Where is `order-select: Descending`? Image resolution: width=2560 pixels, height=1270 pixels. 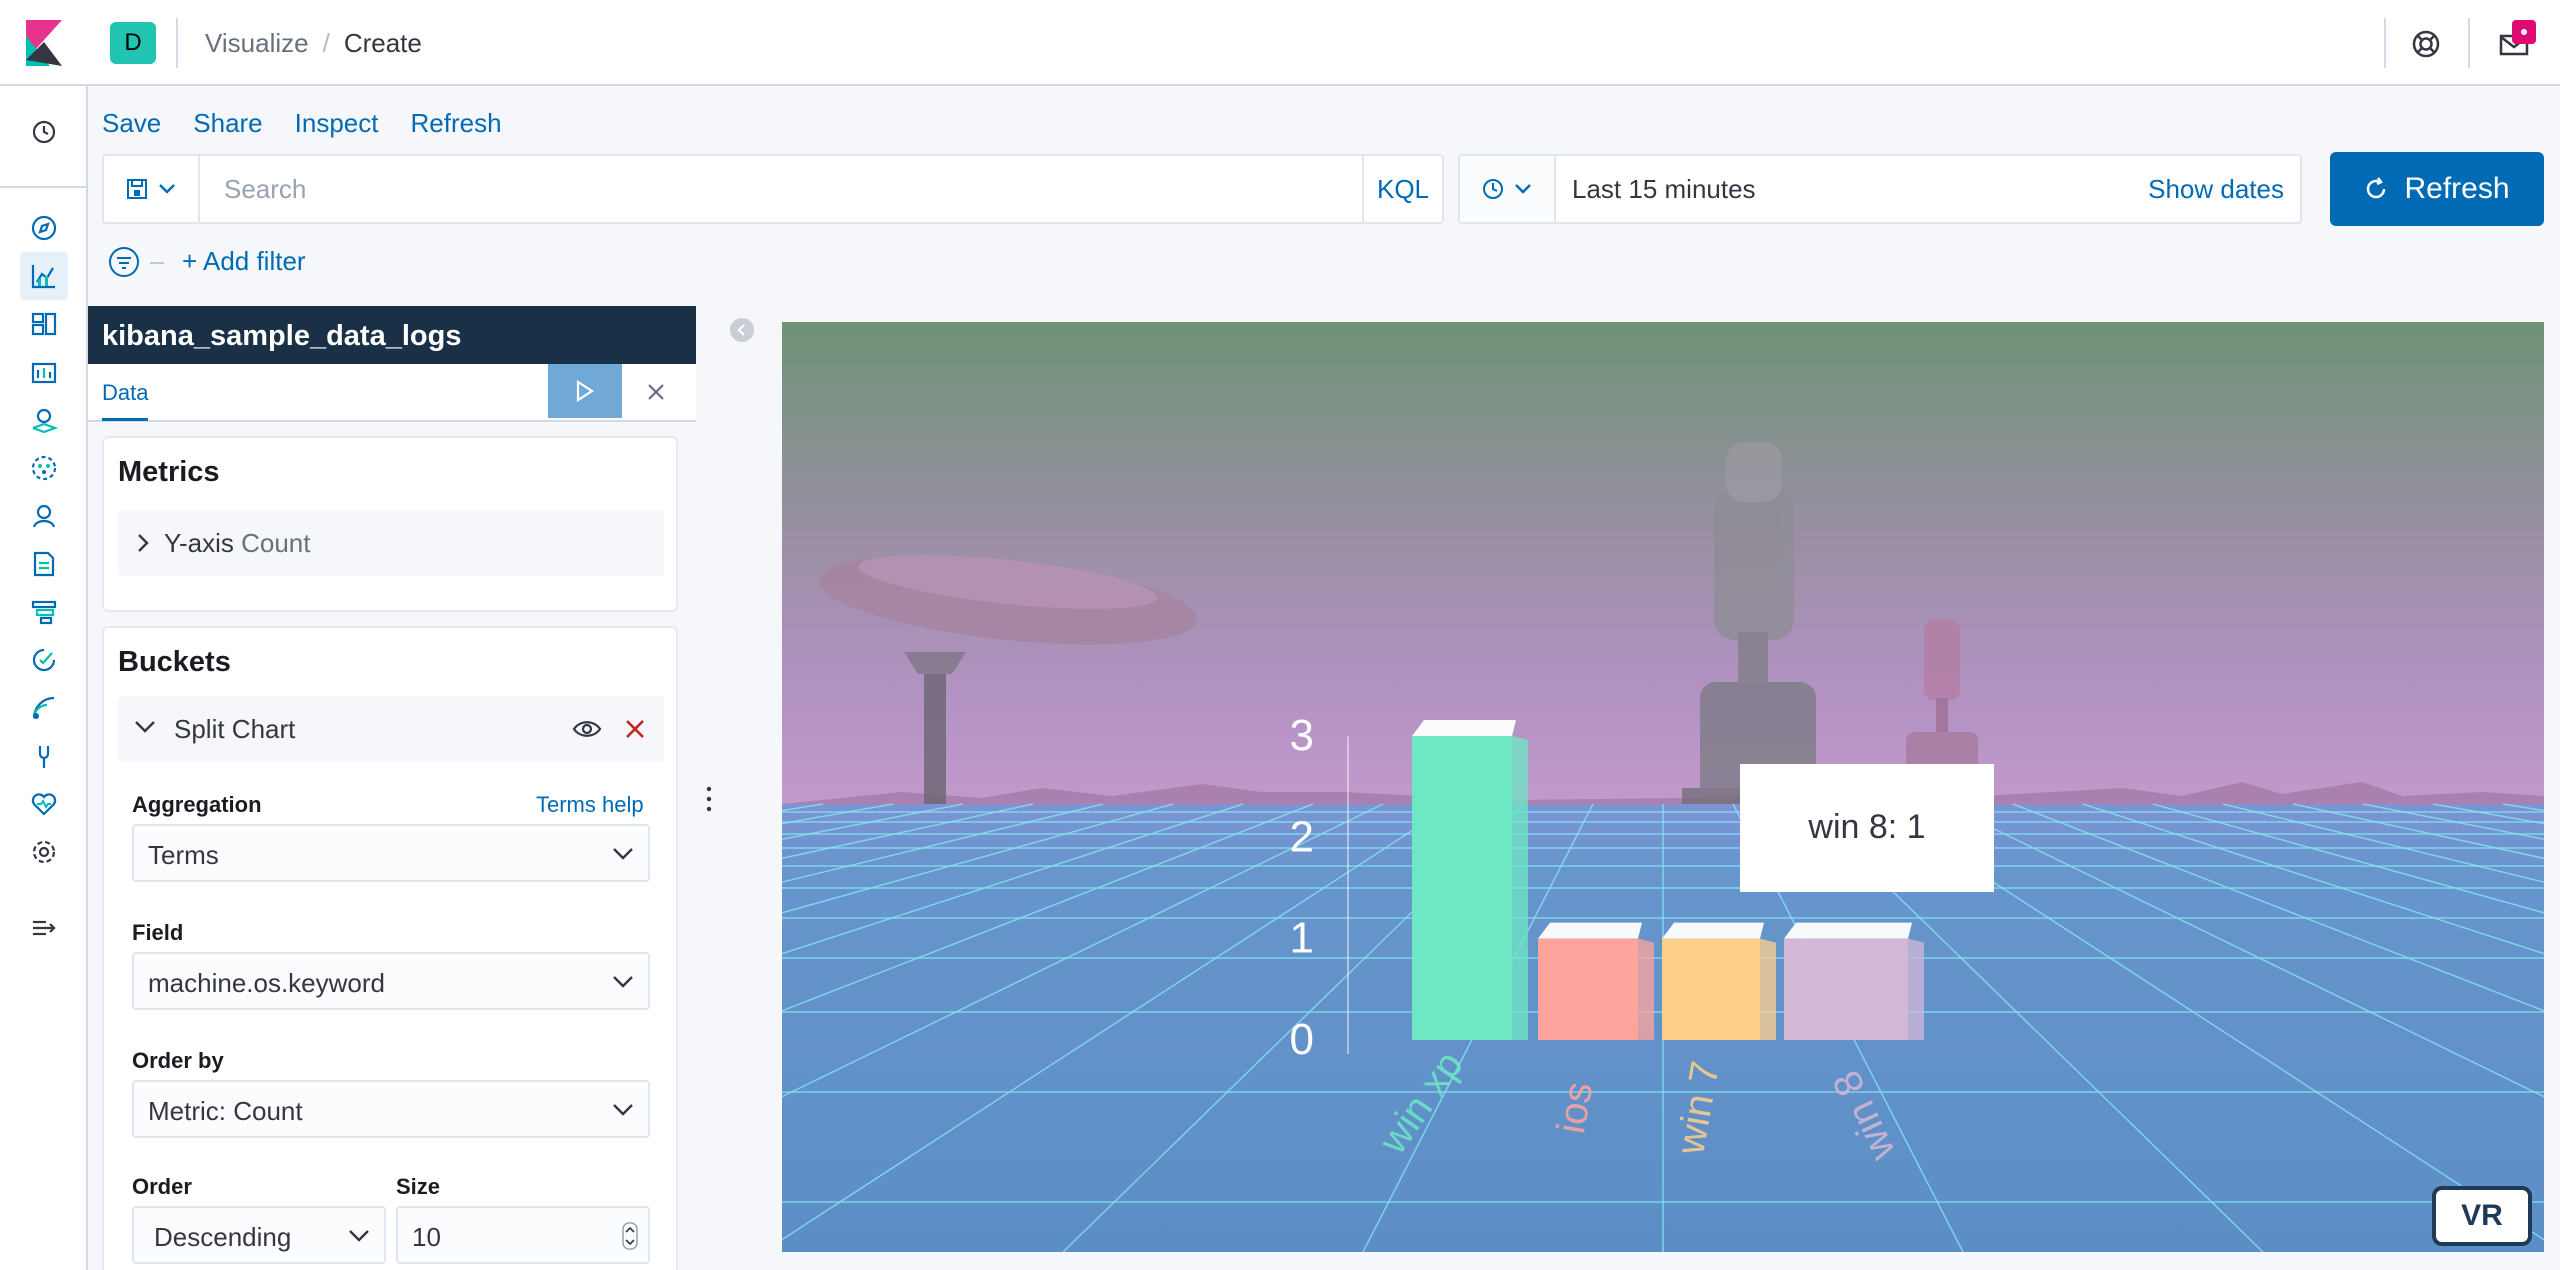
order-select: Descending is located at coordinates (259, 1235).